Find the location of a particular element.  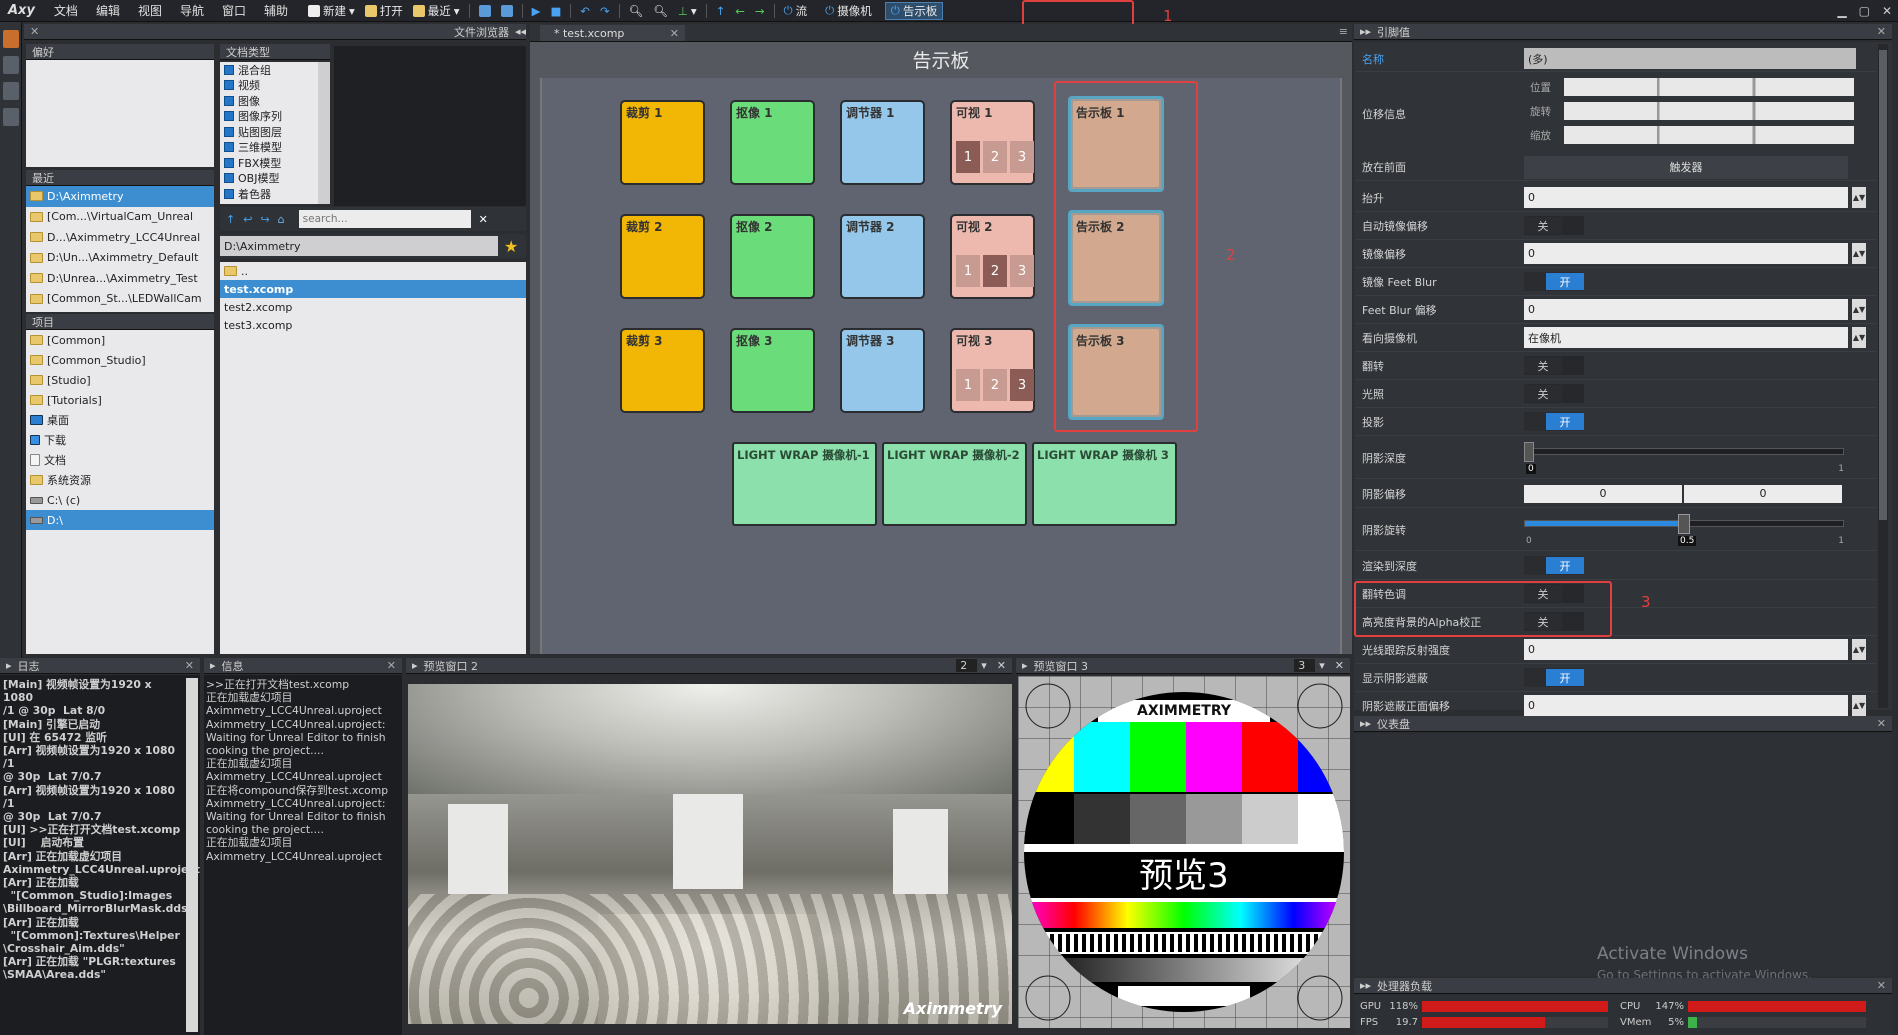

node-group: 调节器 3 is located at coordinates (882, 370).